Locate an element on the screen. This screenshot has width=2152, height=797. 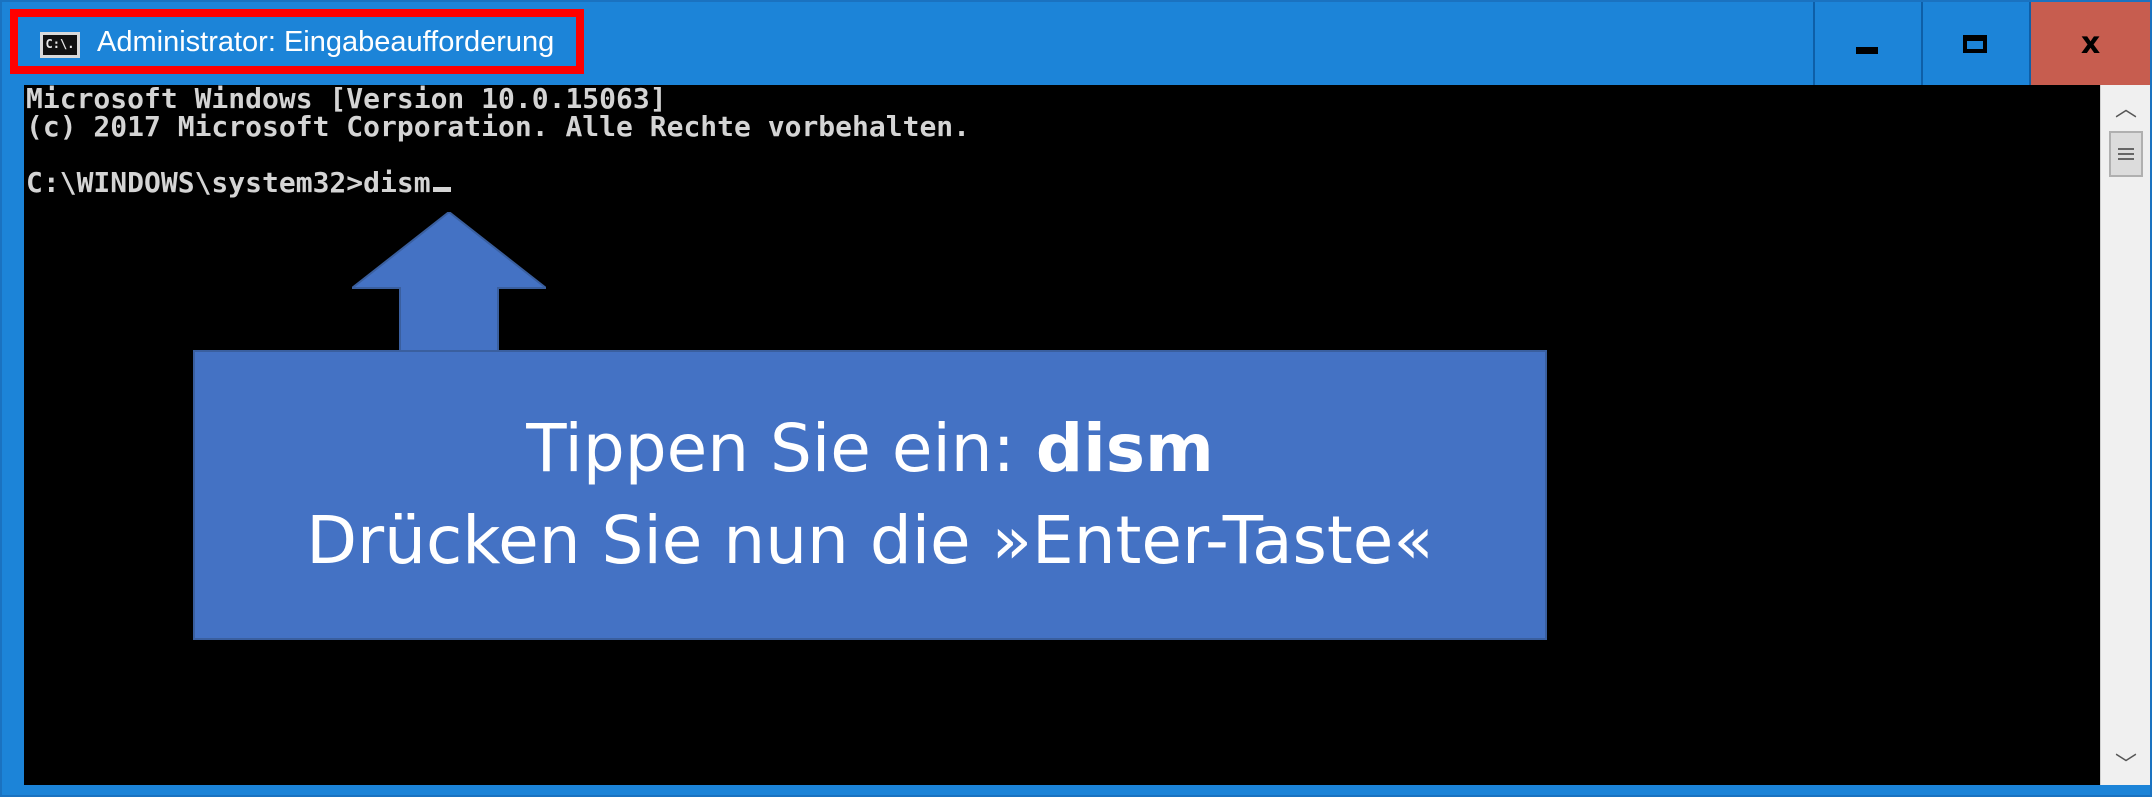
instruction-line-type: Tippen Sie ein: dism is located at coordinates (870, 449).